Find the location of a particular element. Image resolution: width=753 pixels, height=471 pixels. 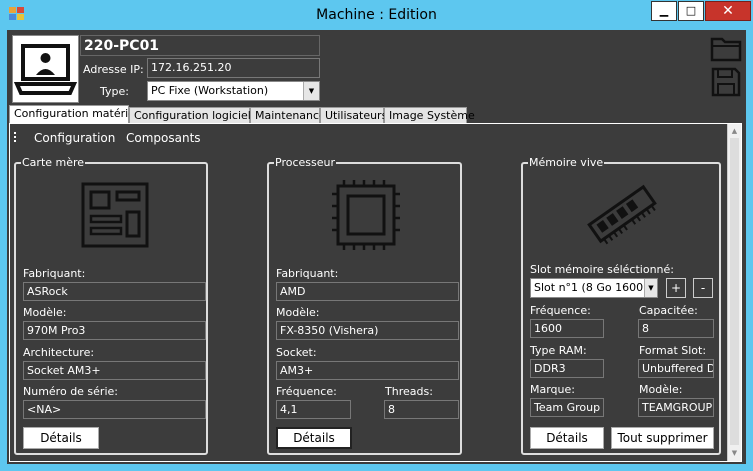

remove-slot-button: - is located at coordinates (703, 288).